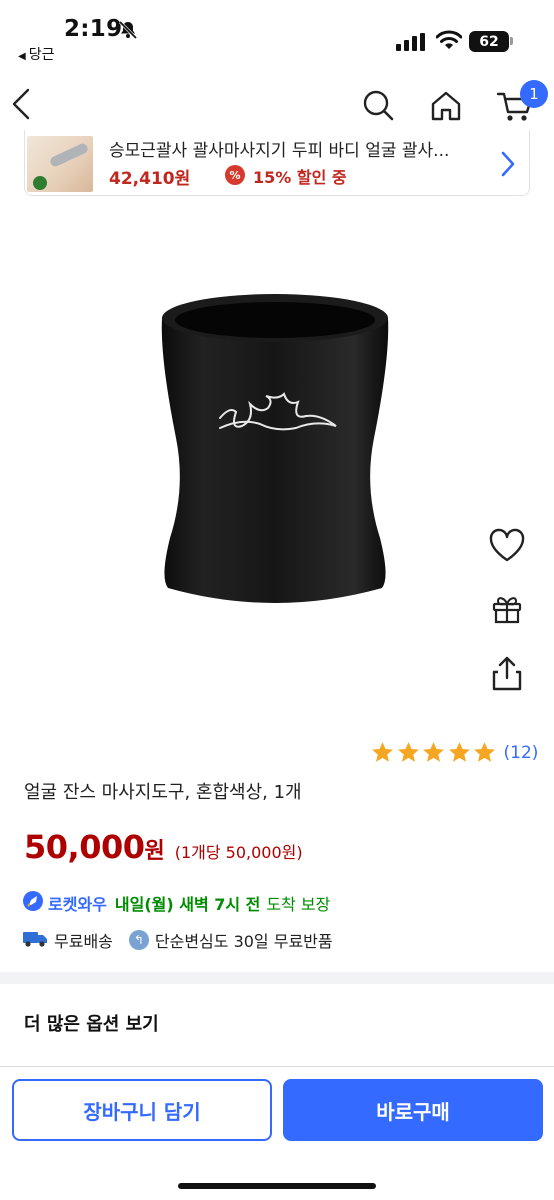  Describe the element at coordinates (138, 940) in the screenshot. I see `return-arrow-icon: ↰` at that location.